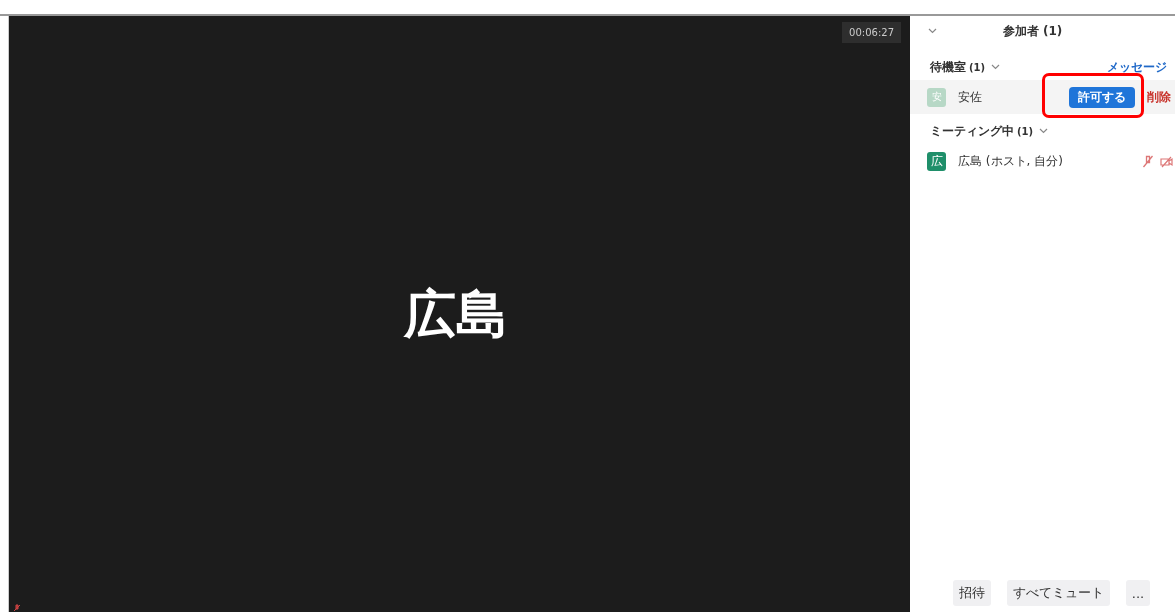  Describe the element at coordinates (970, 97) in the screenshot. I see `participant-name: 安佐` at that location.